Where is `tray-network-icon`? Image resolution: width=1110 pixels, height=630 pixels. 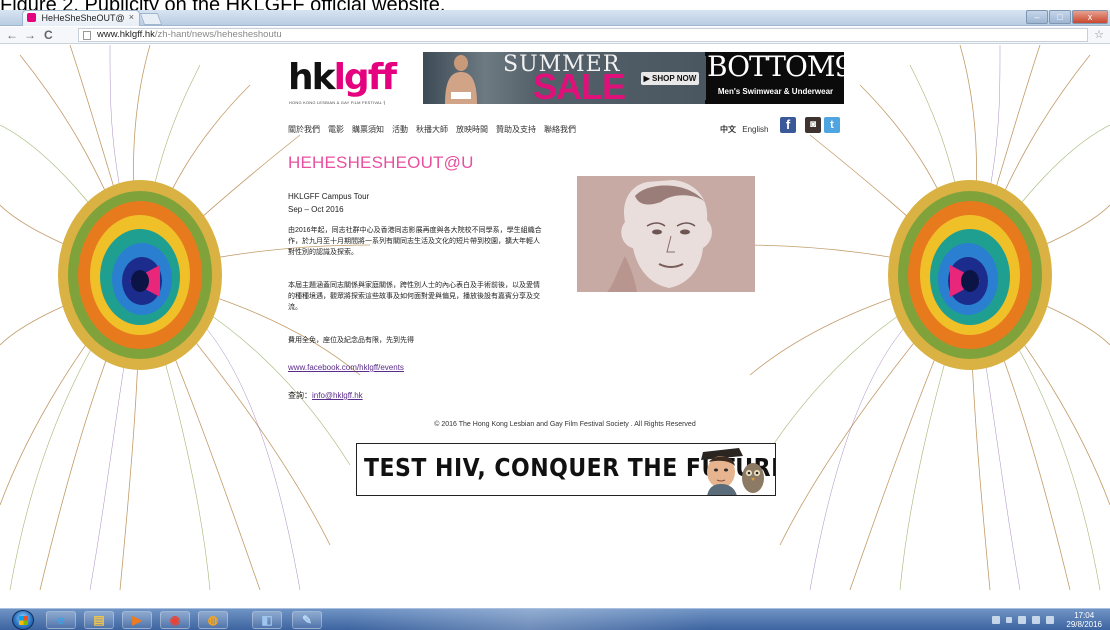 tray-network-icon is located at coordinates (1036, 620).